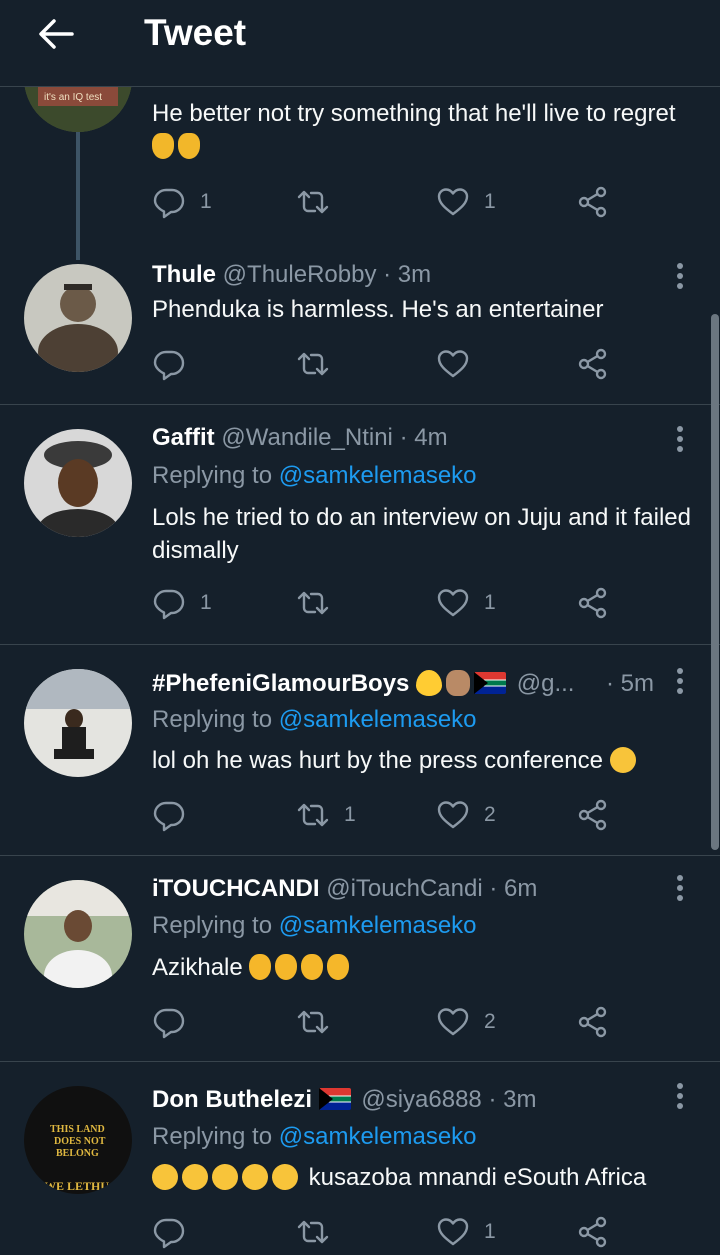 This screenshot has width=720, height=1255. What do you see at coordinates (404, 888) in the screenshot?
I see `user-handle: @iTouchCandi` at bounding box center [404, 888].